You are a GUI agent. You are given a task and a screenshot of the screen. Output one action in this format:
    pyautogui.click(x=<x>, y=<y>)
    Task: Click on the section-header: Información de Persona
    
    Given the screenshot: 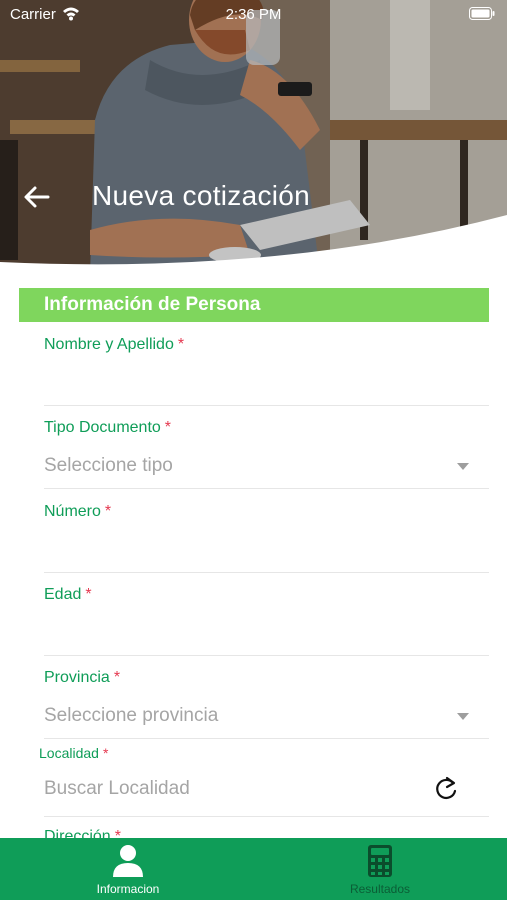 What is the action you would take?
    pyautogui.click(x=254, y=305)
    